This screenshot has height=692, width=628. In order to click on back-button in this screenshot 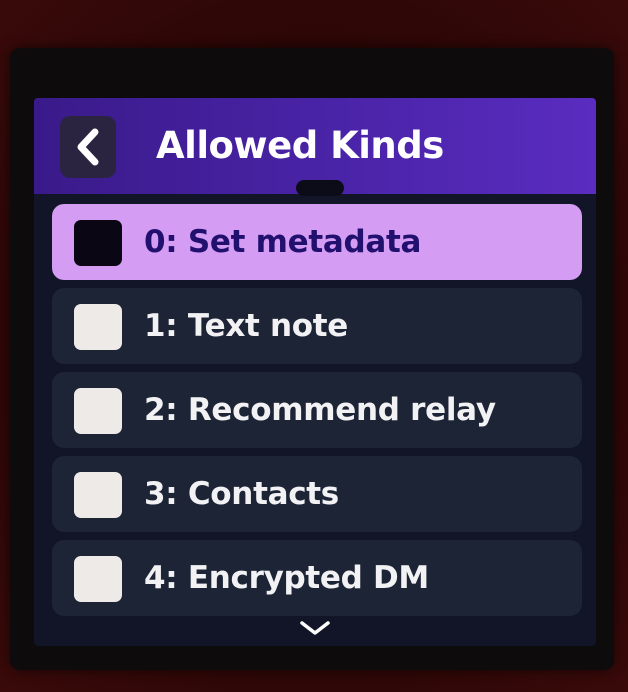, I will do `click(88, 147)`.